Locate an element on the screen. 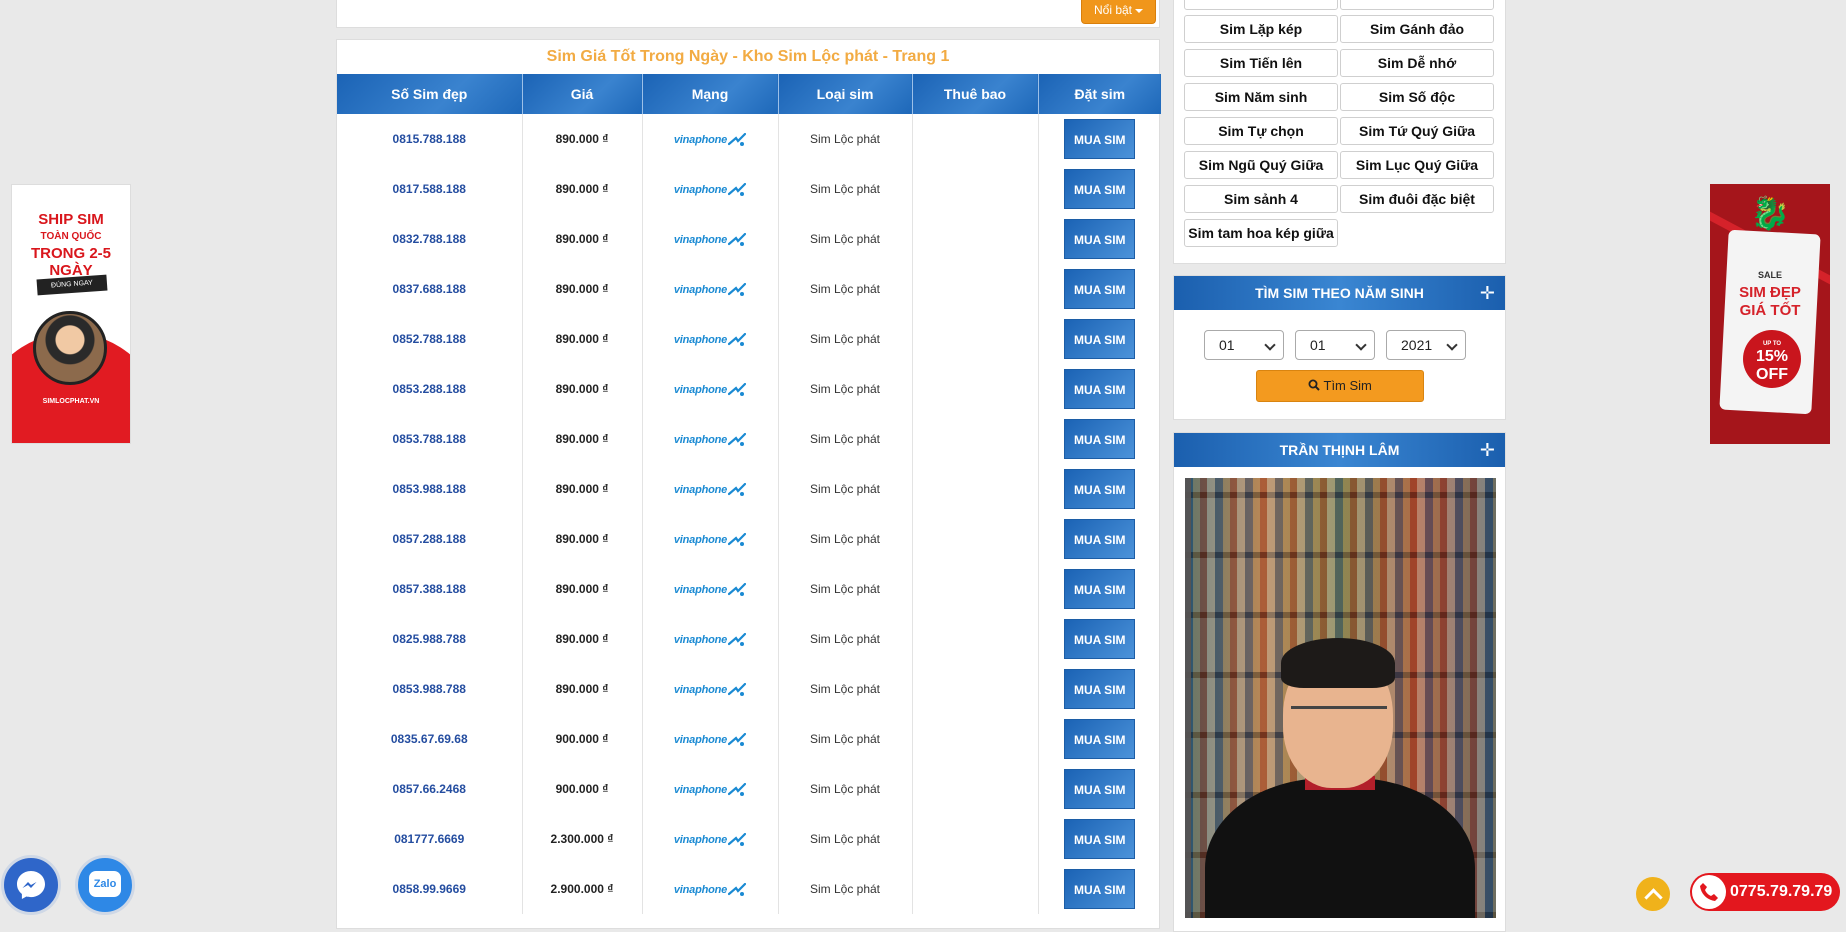 This screenshot has width=1846, height=932. messenger-button is located at coordinates (31, 885).